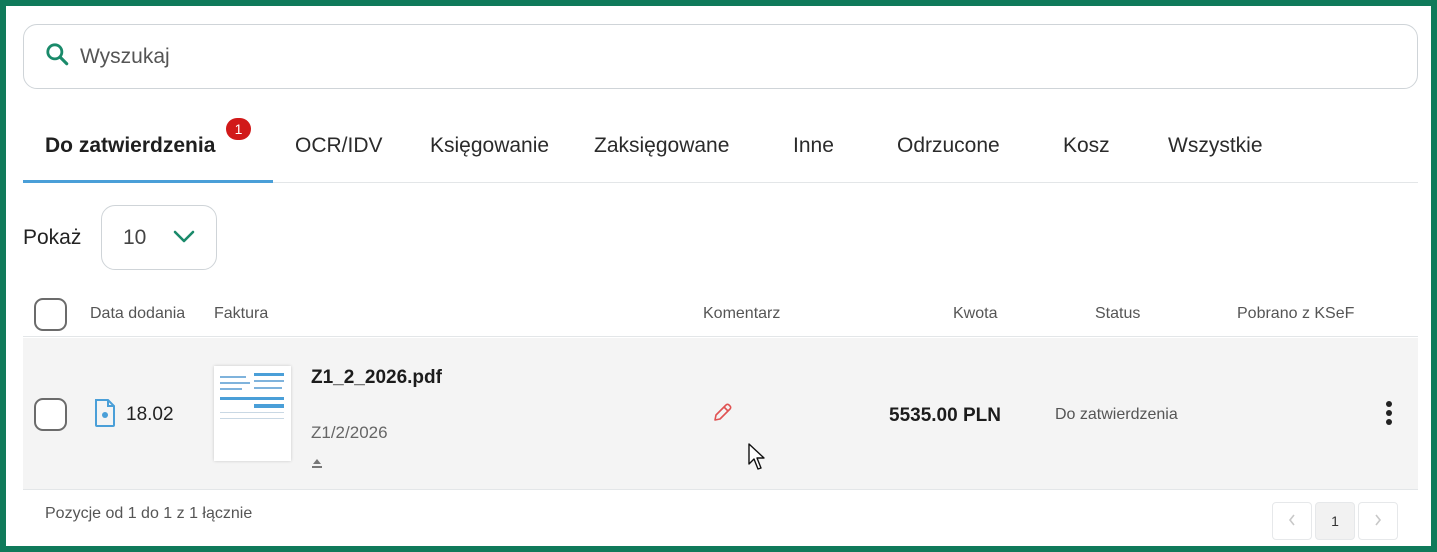 Image resolution: width=1437 pixels, height=552 pixels. What do you see at coordinates (680, 56) in the screenshot?
I see `search-input` at bounding box center [680, 56].